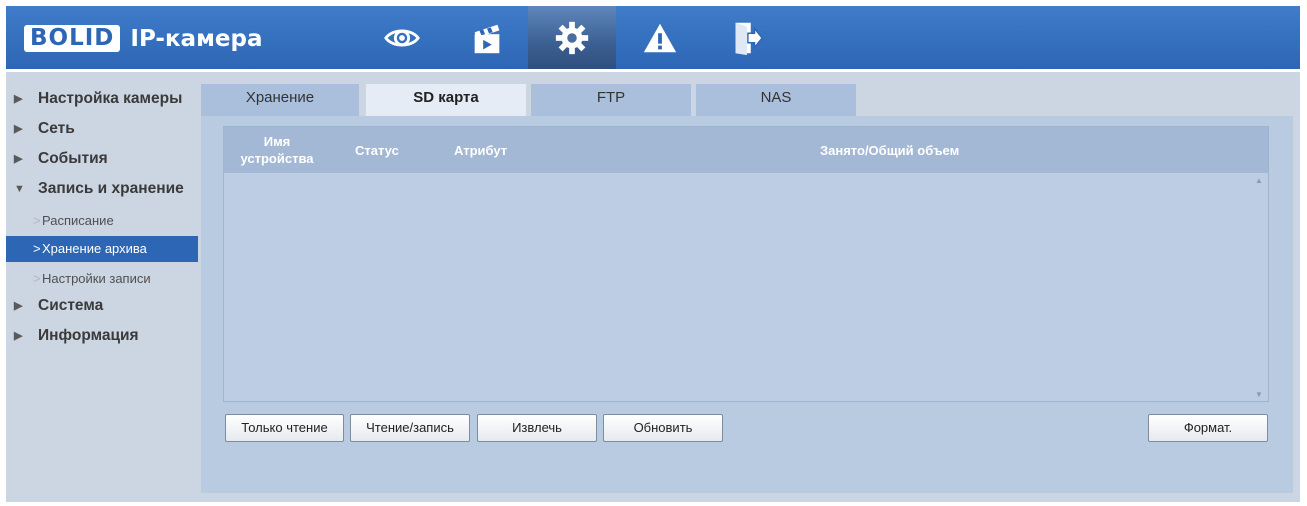 The height and width of the screenshot is (506, 1307). Describe the element at coordinates (890, 150) in the screenshot. I see `column-header-usage: Занято/Общий объем` at that location.